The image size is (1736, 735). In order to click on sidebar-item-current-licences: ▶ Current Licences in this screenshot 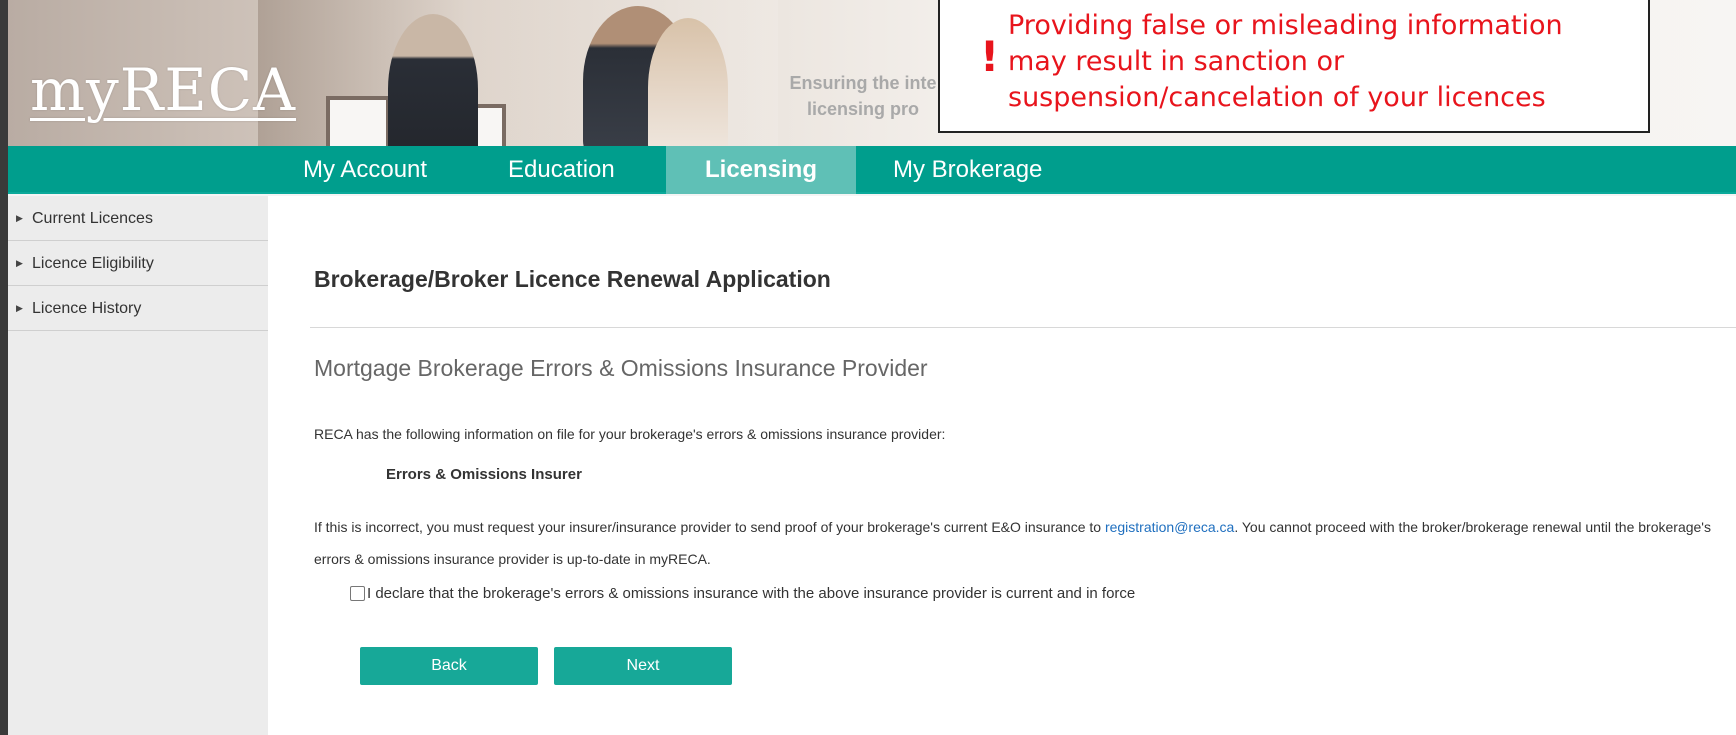, I will do `click(138, 218)`.